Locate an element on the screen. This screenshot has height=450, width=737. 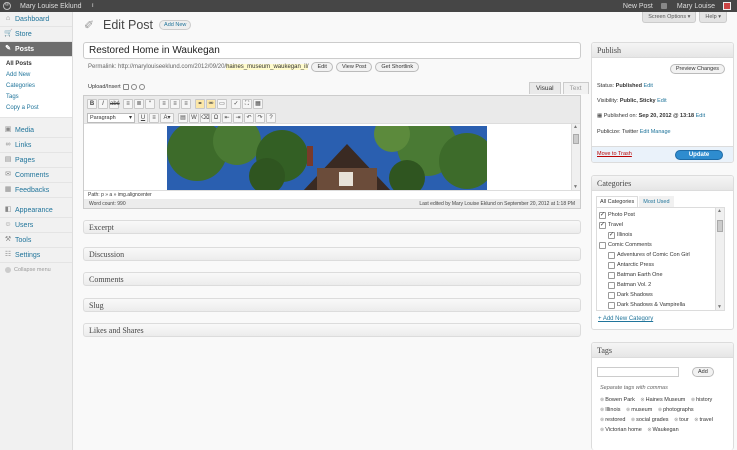
add-new-category-link: + Add New Category is located at coordinates (625, 319).